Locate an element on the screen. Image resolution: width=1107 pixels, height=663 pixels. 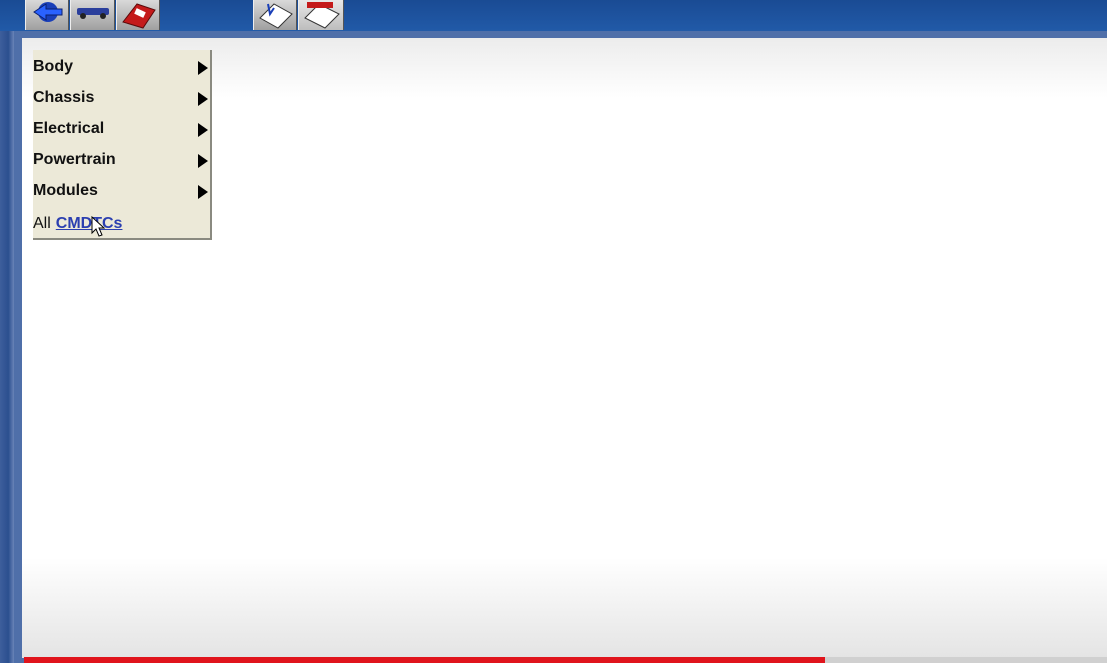
menu-item-powertrain: Powertrain is located at coordinates (121, 160).